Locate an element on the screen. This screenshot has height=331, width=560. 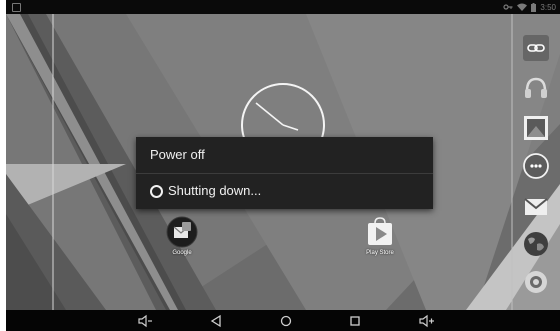
volume-up-button is located at coordinates (427, 321).